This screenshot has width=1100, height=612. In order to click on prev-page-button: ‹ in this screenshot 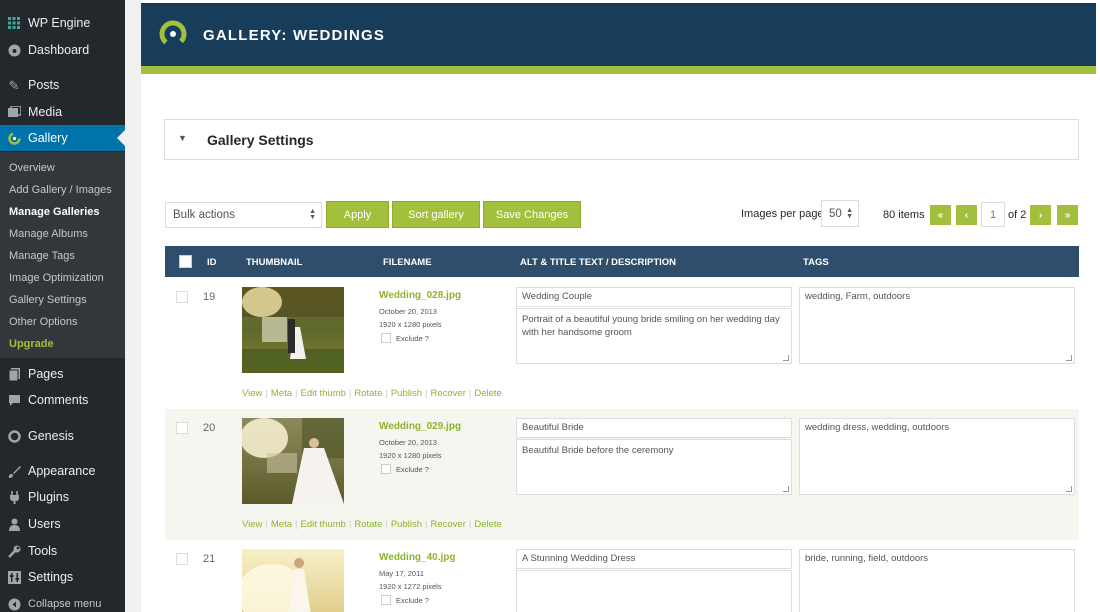, I will do `click(966, 215)`.